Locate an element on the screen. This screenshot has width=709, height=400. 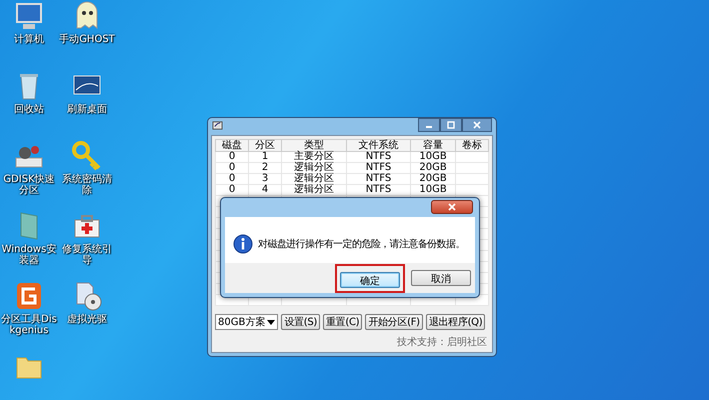
table-cell: 2 is located at coordinates (265, 168).